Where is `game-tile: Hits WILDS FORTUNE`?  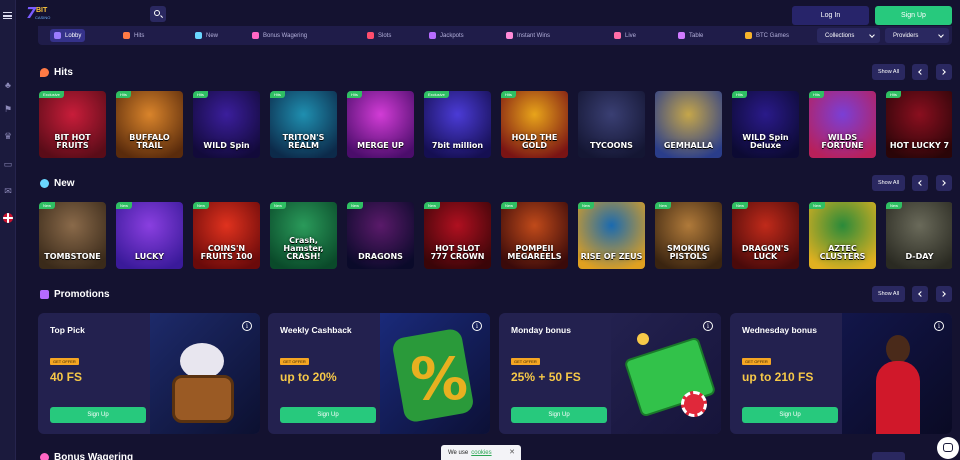 game-tile: Hits WILDS FORTUNE is located at coordinates (842, 124).